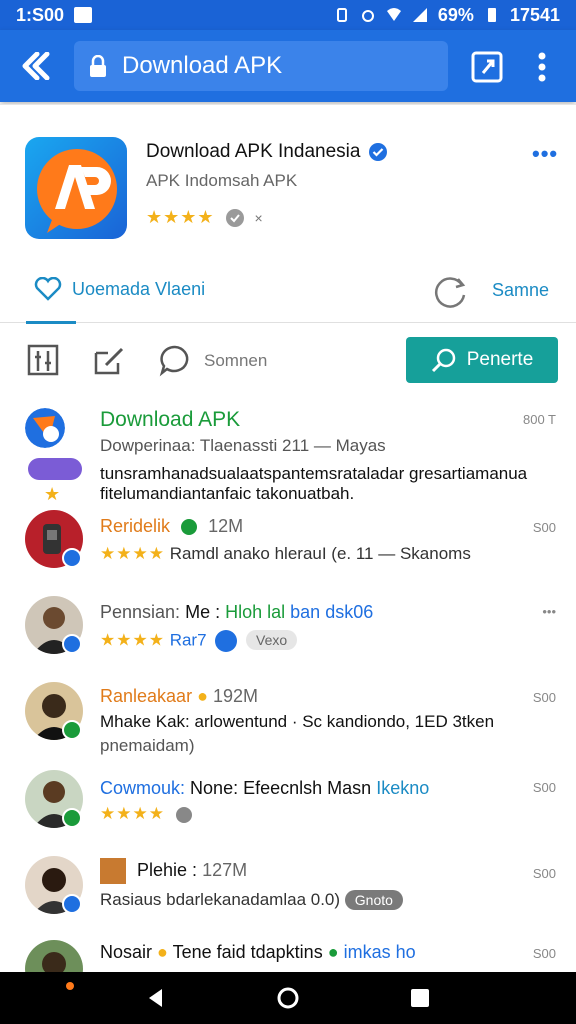 The height and width of the screenshot is (1024, 576). What do you see at coordinates (183, 814) in the screenshot?
I see `reaction-icon` at bounding box center [183, 814].